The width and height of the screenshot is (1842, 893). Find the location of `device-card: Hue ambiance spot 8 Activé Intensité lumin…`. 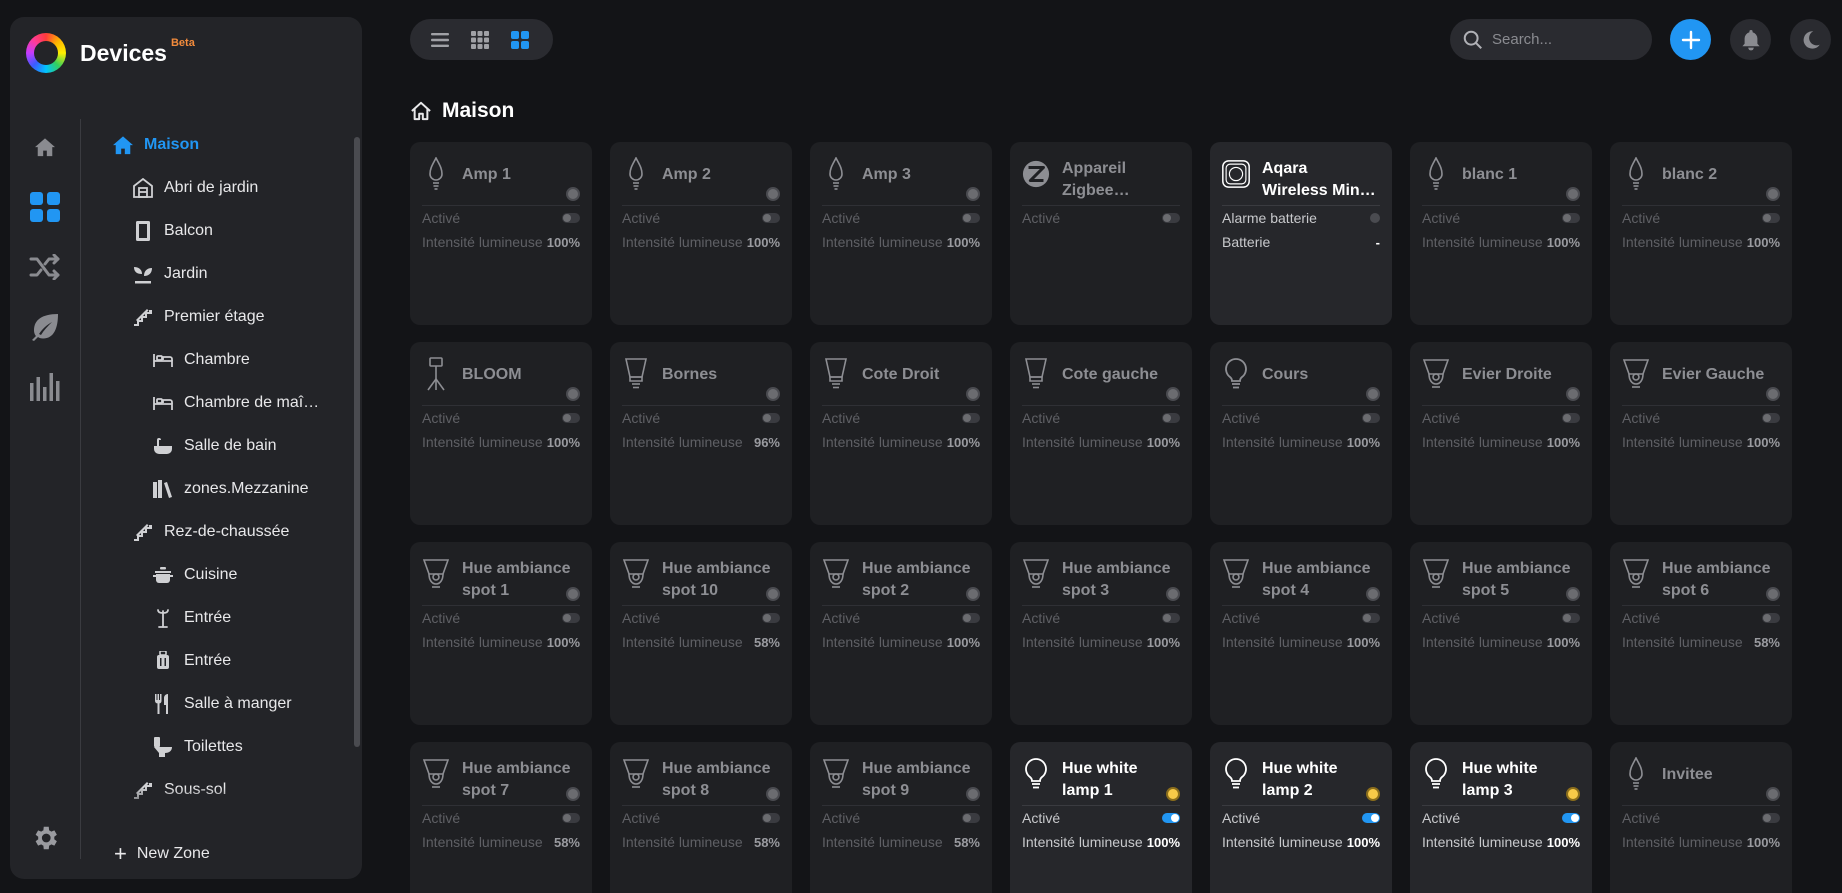

device-card: Hue ambiance spot 8 Activé Intensité lumin… is located at coordinates (701, 817).